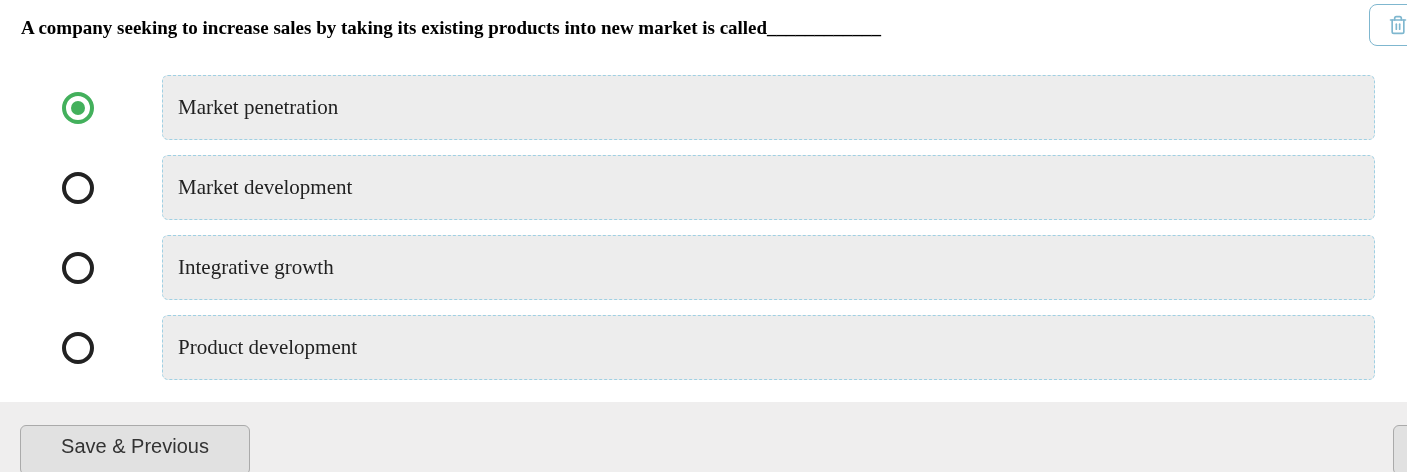 The height and width of the screenshot is (472, 1407). What do you see at coordinates (451, 28) in the screenshot?
I see `question-text: A company seeking to increase sales by taking its existing products into new market is called____________` at bounding box center [451, 28].